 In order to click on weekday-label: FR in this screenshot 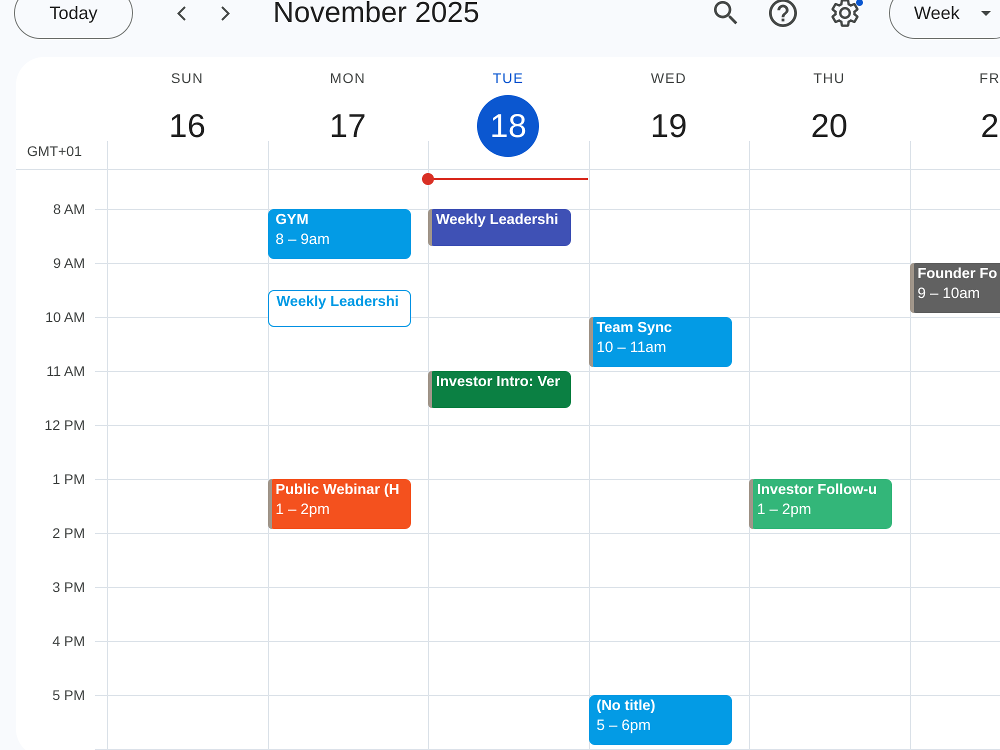, I will do `click(989, 78)`.